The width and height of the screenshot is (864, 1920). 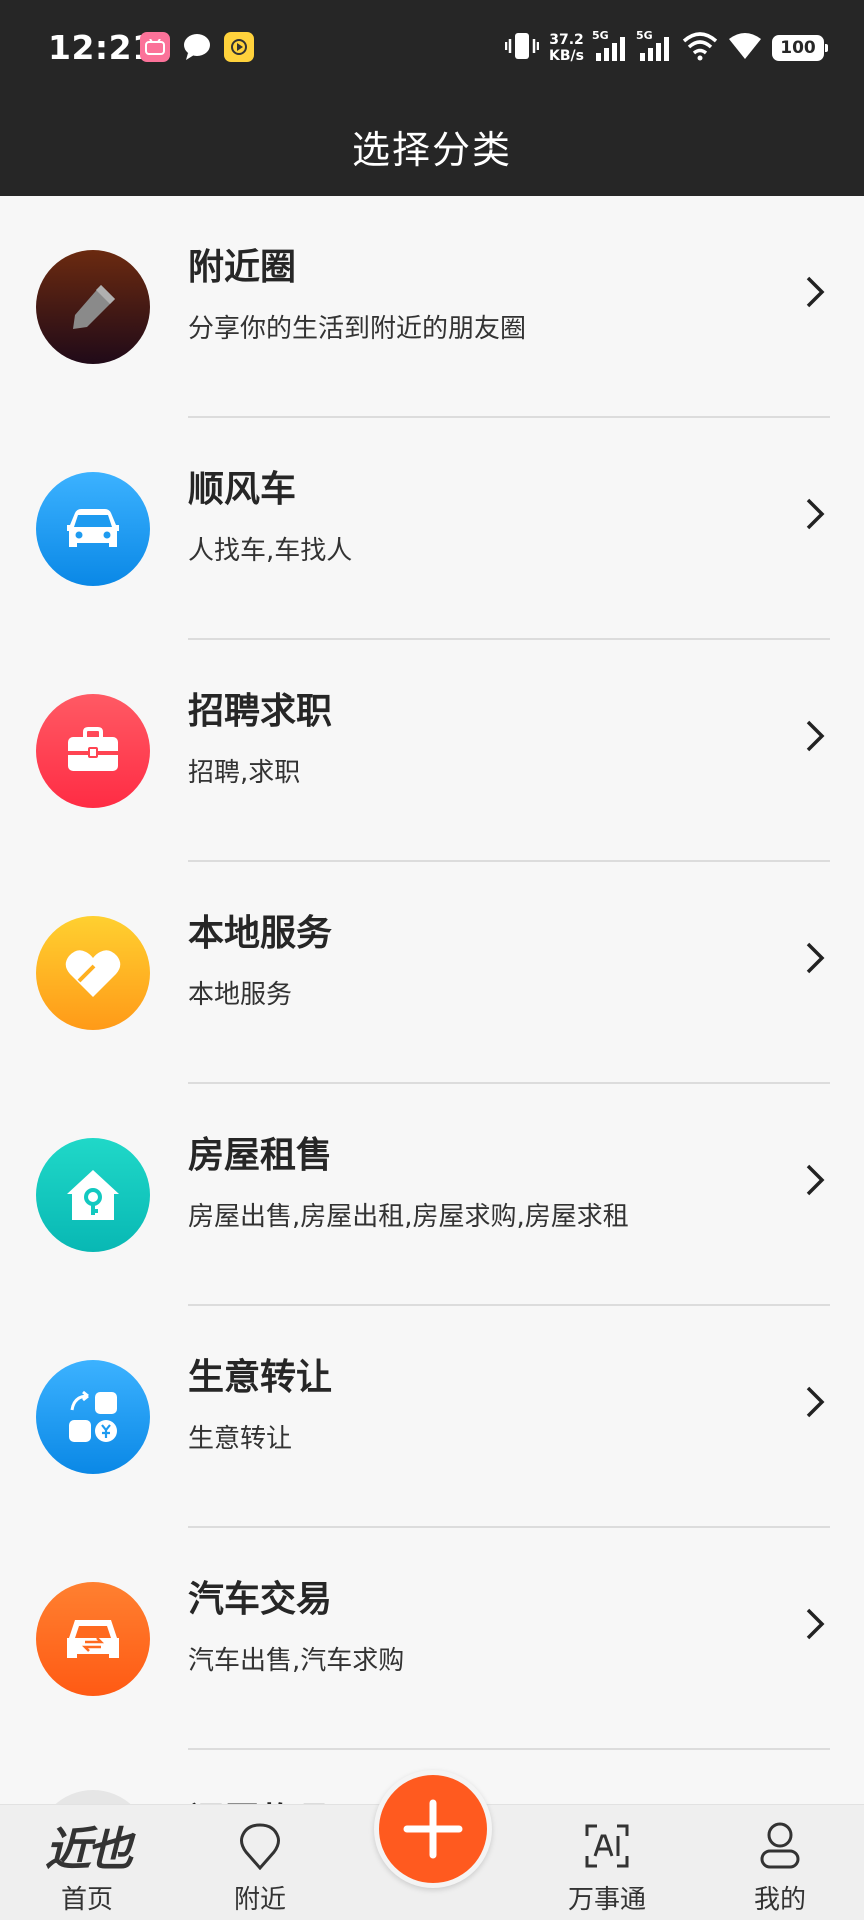 I want to click on category-desc: 人找车,车找人, so click(x=270, y=551).